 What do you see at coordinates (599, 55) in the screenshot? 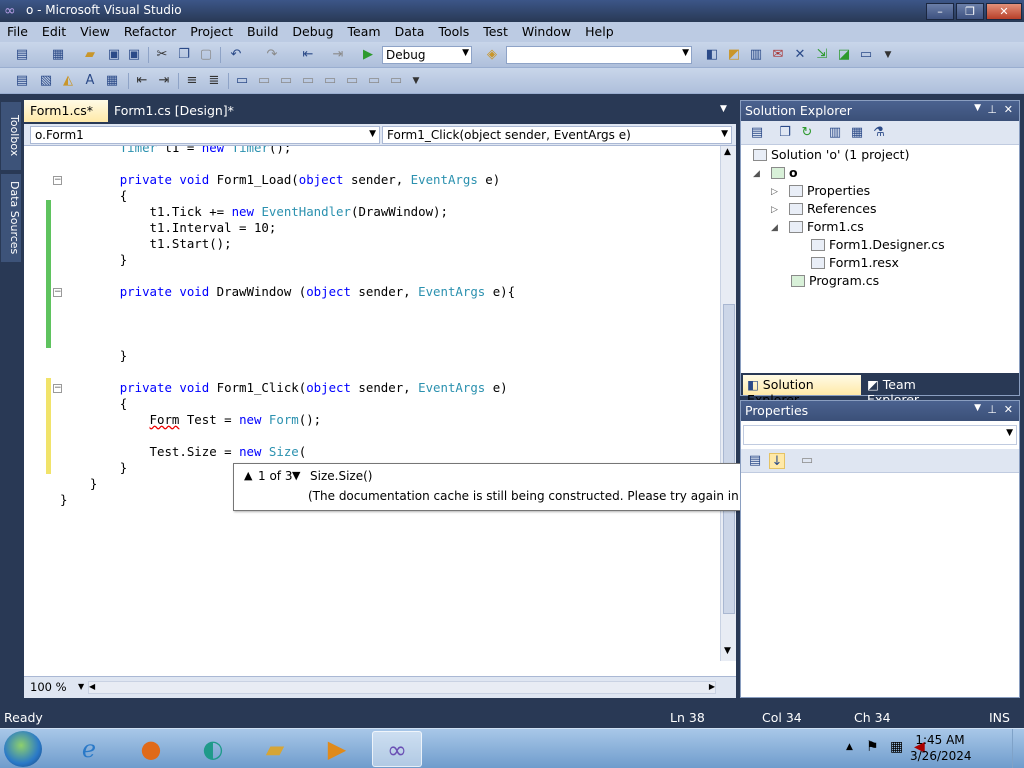
I see `find-combo: ▼` at bounding box center [599, 55].